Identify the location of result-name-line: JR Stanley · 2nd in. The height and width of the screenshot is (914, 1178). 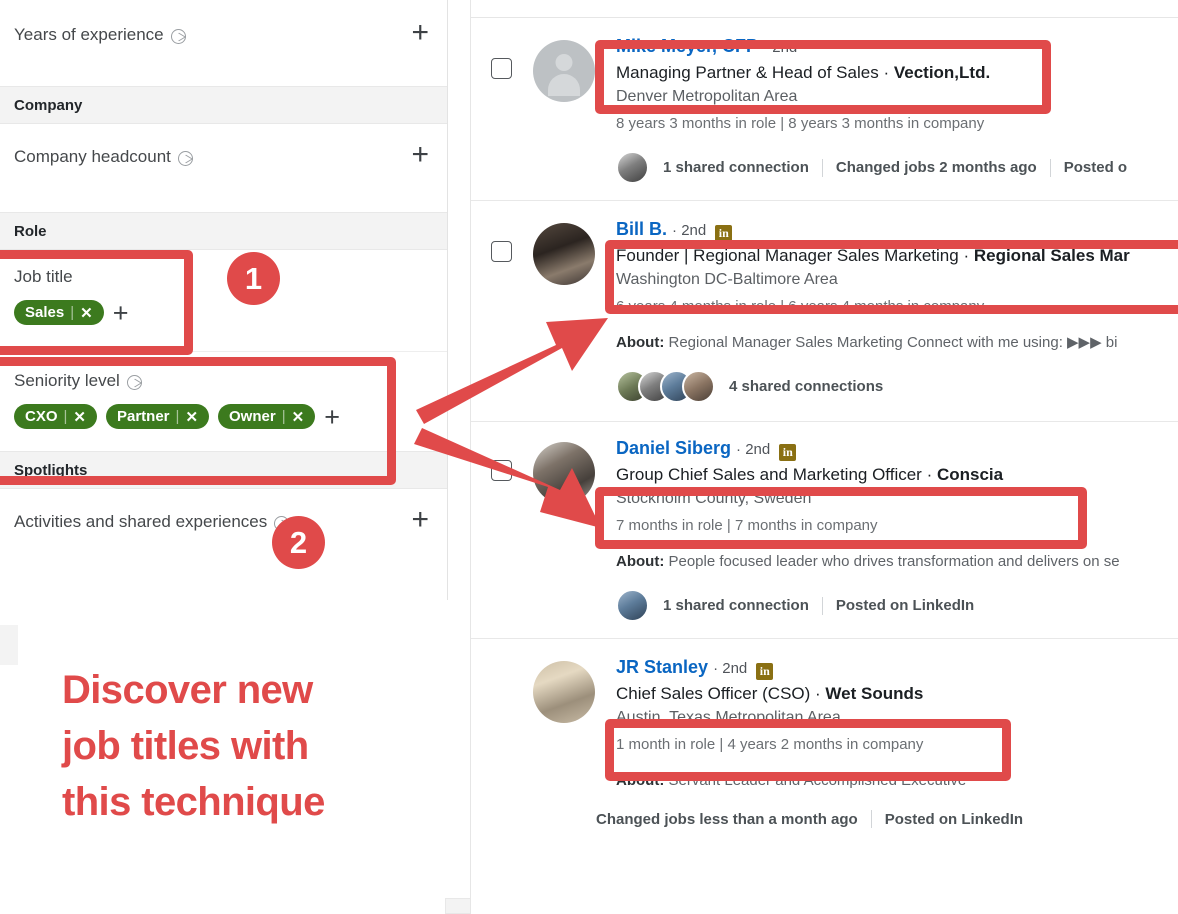
(791, 668).